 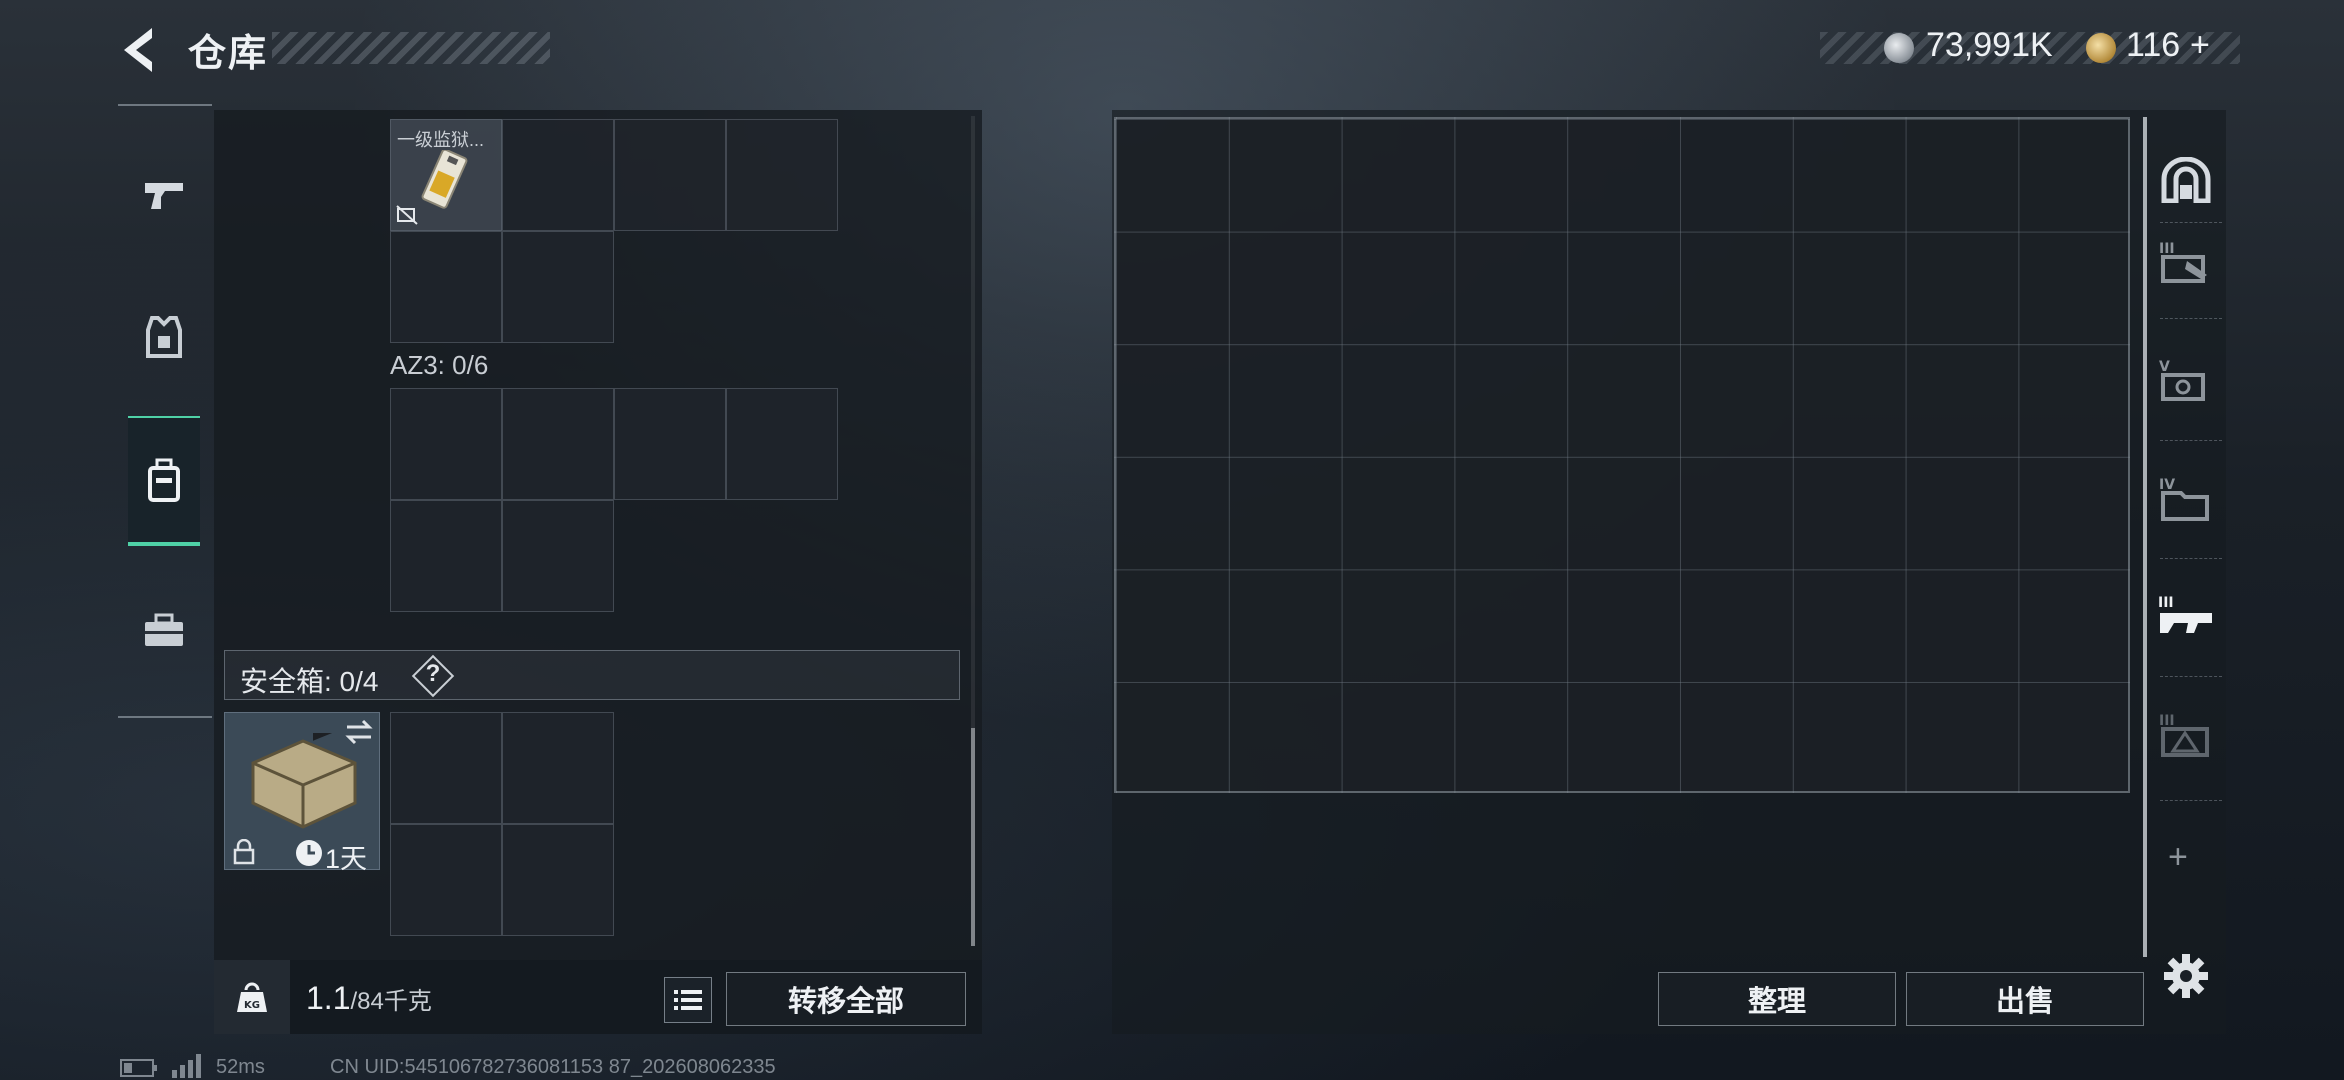 I want to click on stash-rail-scrollbar, so click(x=2145, y=537).